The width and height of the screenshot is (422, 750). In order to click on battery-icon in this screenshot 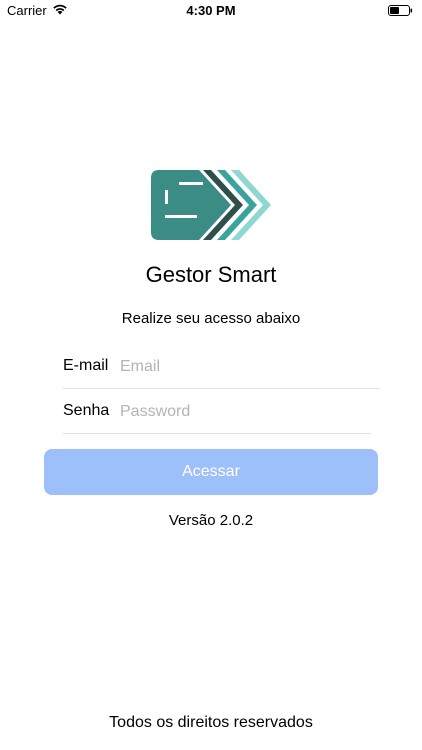, I will do `click(400, 10)`.